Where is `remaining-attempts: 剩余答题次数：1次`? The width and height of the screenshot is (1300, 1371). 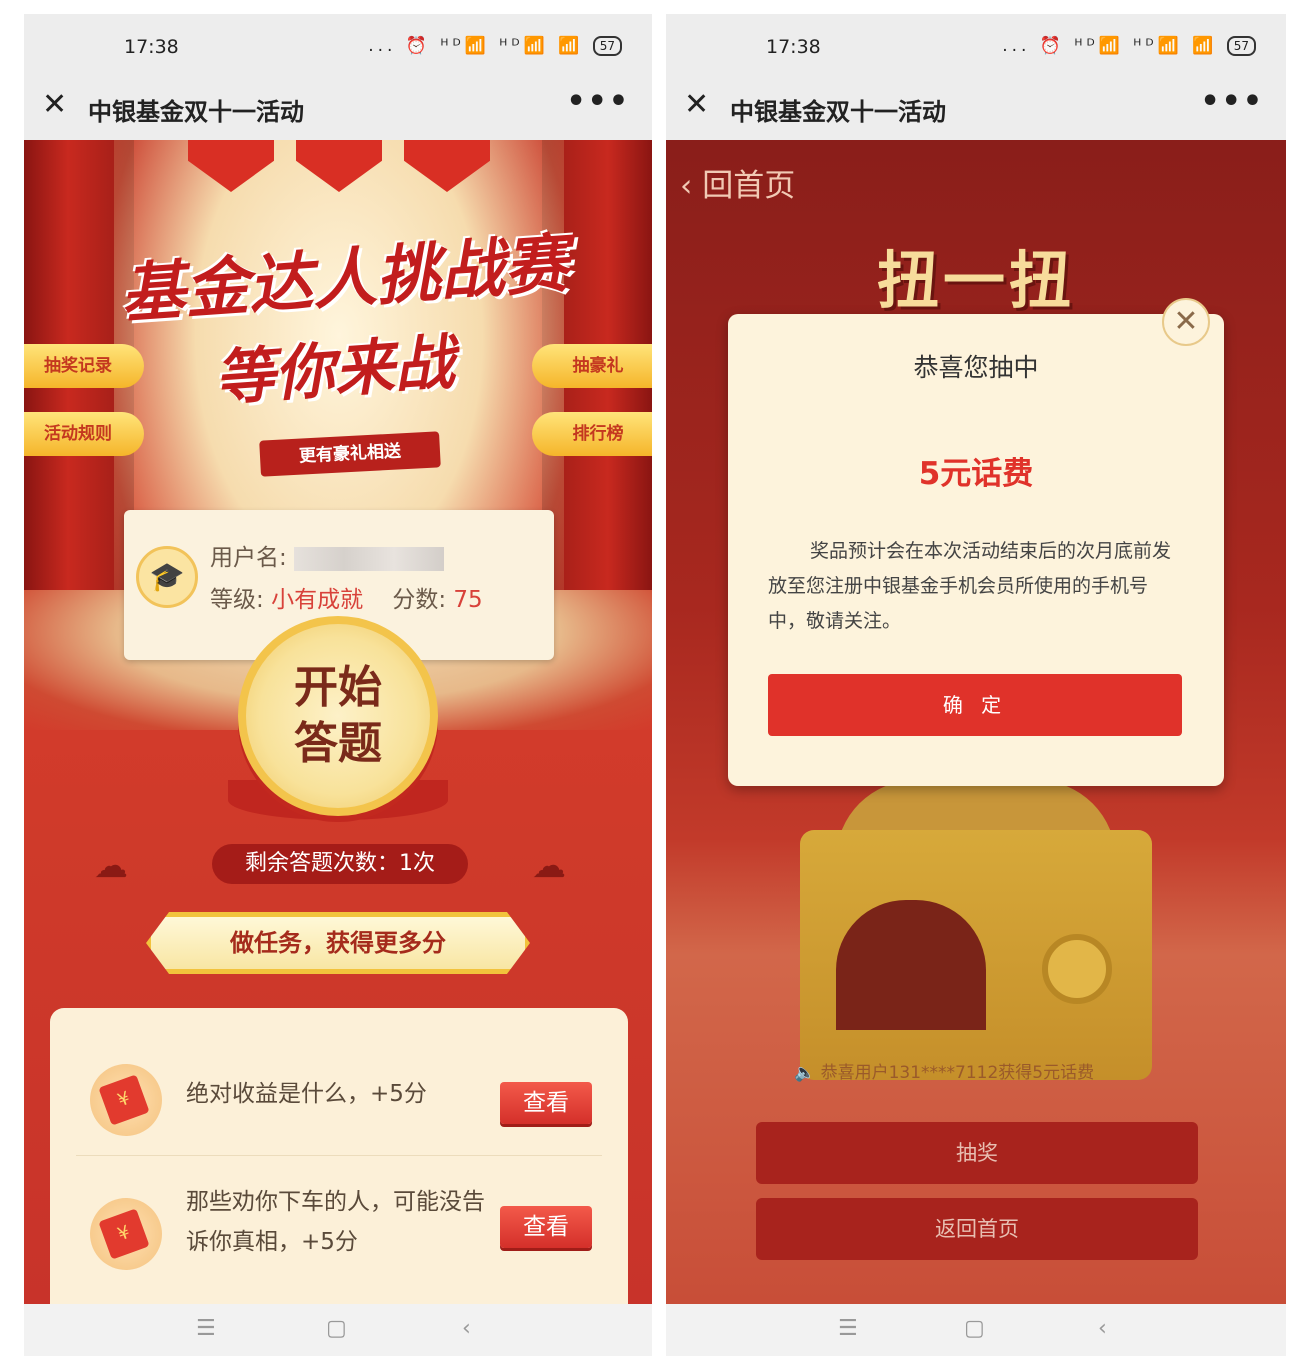 remaining-attempts: 剩余答题次数：1次 is located at coordinates (340, 864).